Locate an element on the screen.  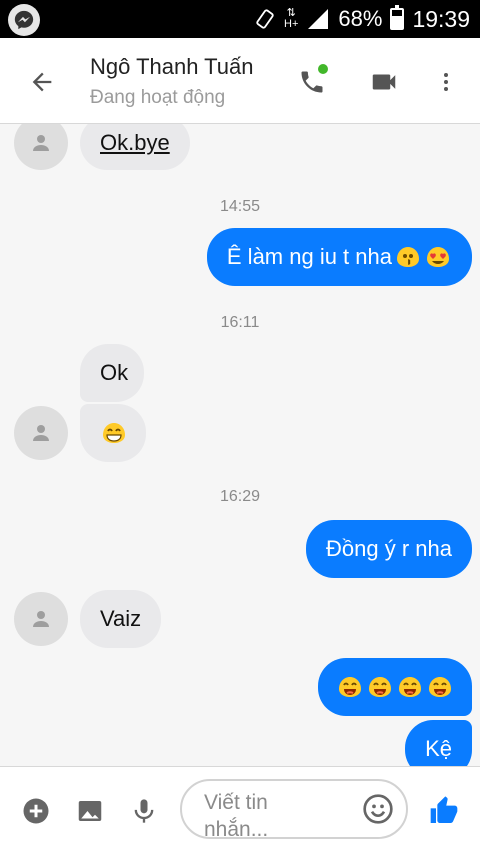
grin-emoji is located at coordinates (114, 433).